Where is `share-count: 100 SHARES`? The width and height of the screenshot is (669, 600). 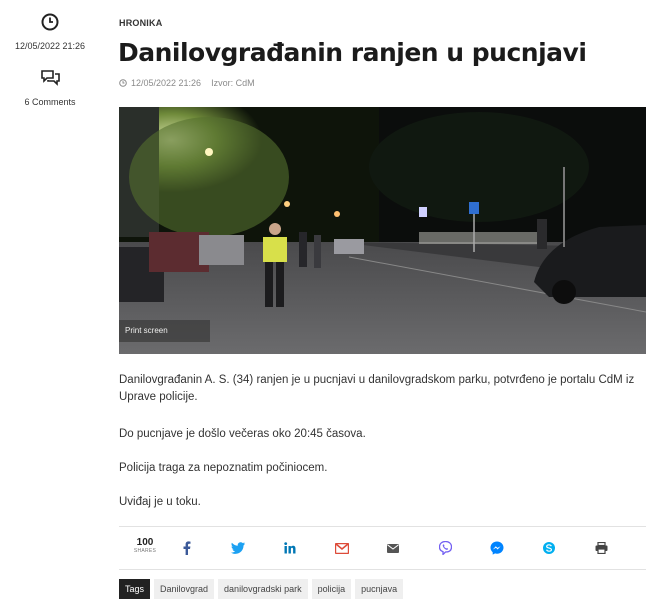 share-count: 100 SHARES is located at coordinates (145, 545).